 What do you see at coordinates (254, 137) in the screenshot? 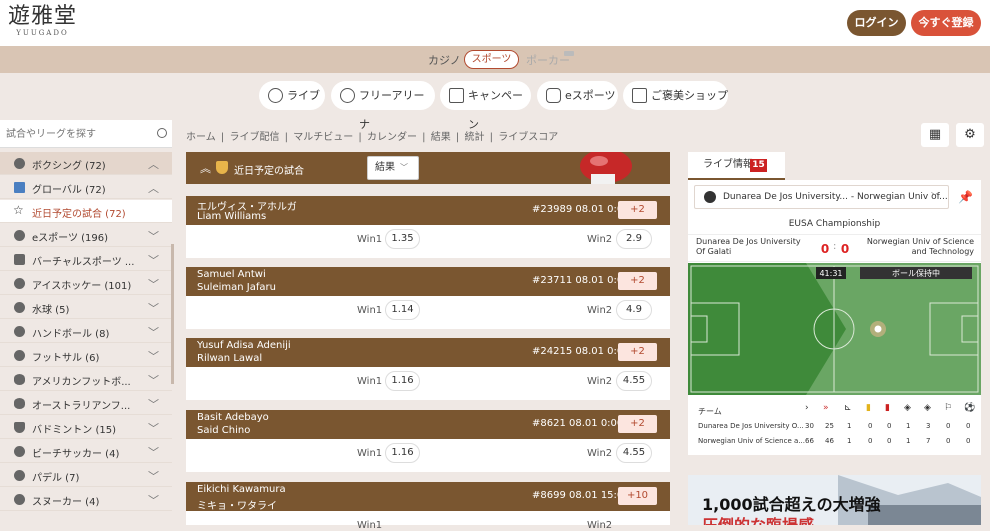
I see `breadcrumb-live: ライブ配信` at bounding box center [254, 137].